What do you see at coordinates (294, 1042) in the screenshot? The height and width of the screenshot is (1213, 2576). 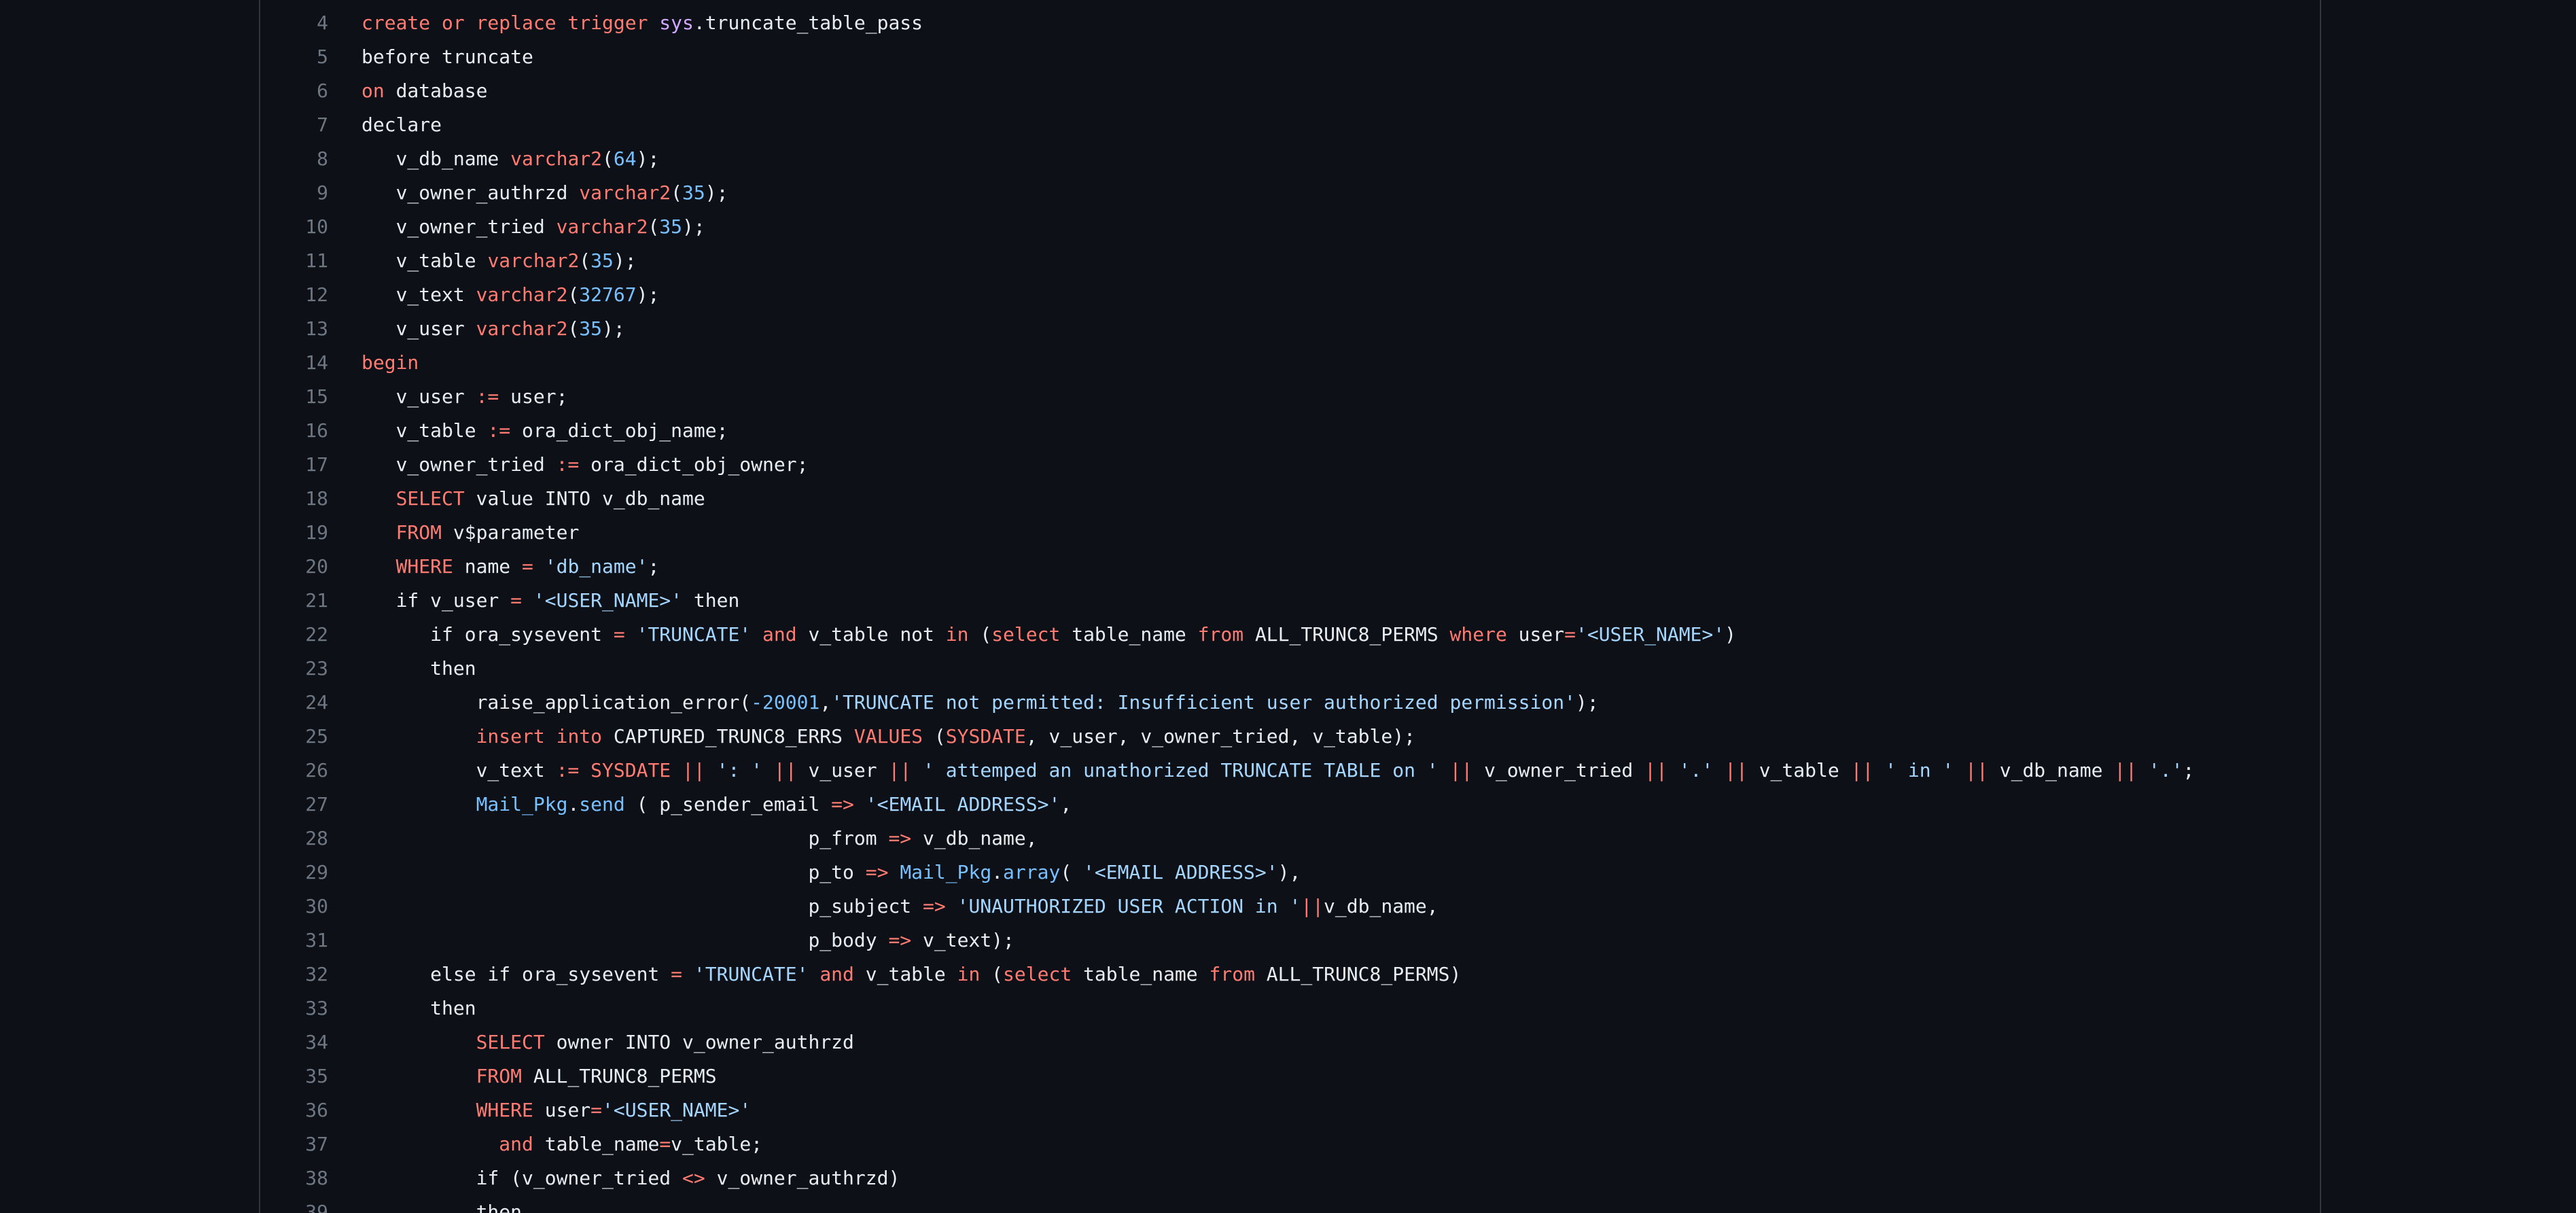 I see `line-number: 34` at bounding box center [294, 1042].